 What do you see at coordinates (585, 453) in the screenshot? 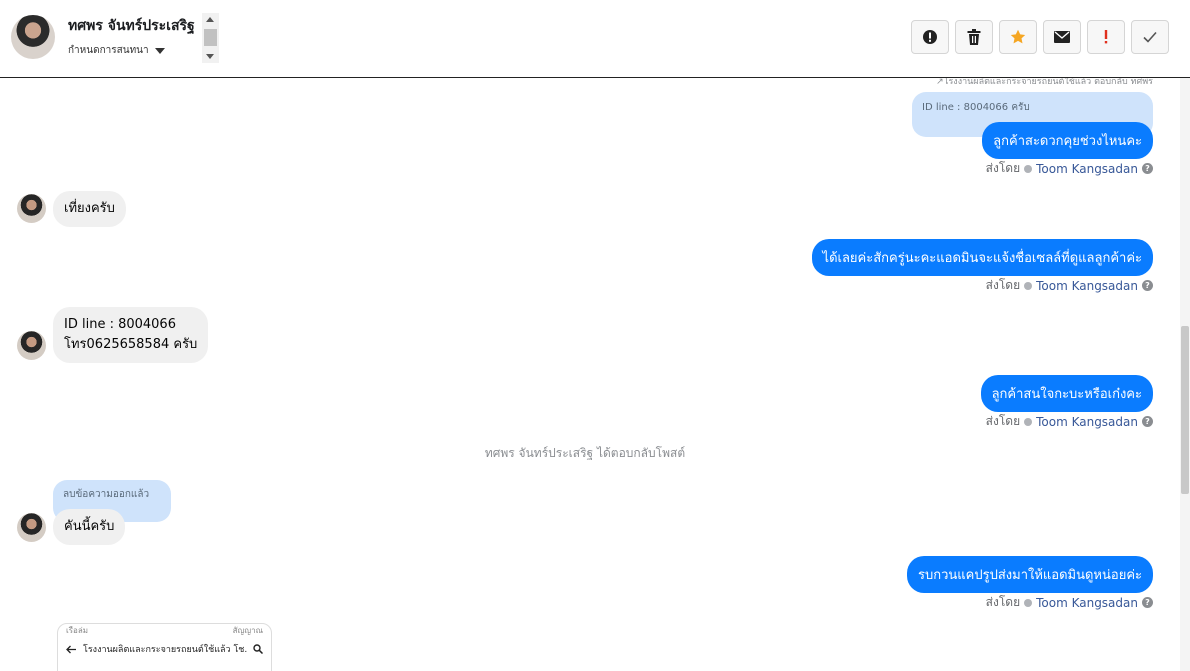
I see `system-notice: ทศพร จันทร์ประเสริฐ ได้ตอบกลับโพสต์` at bounding box center [585, 453].